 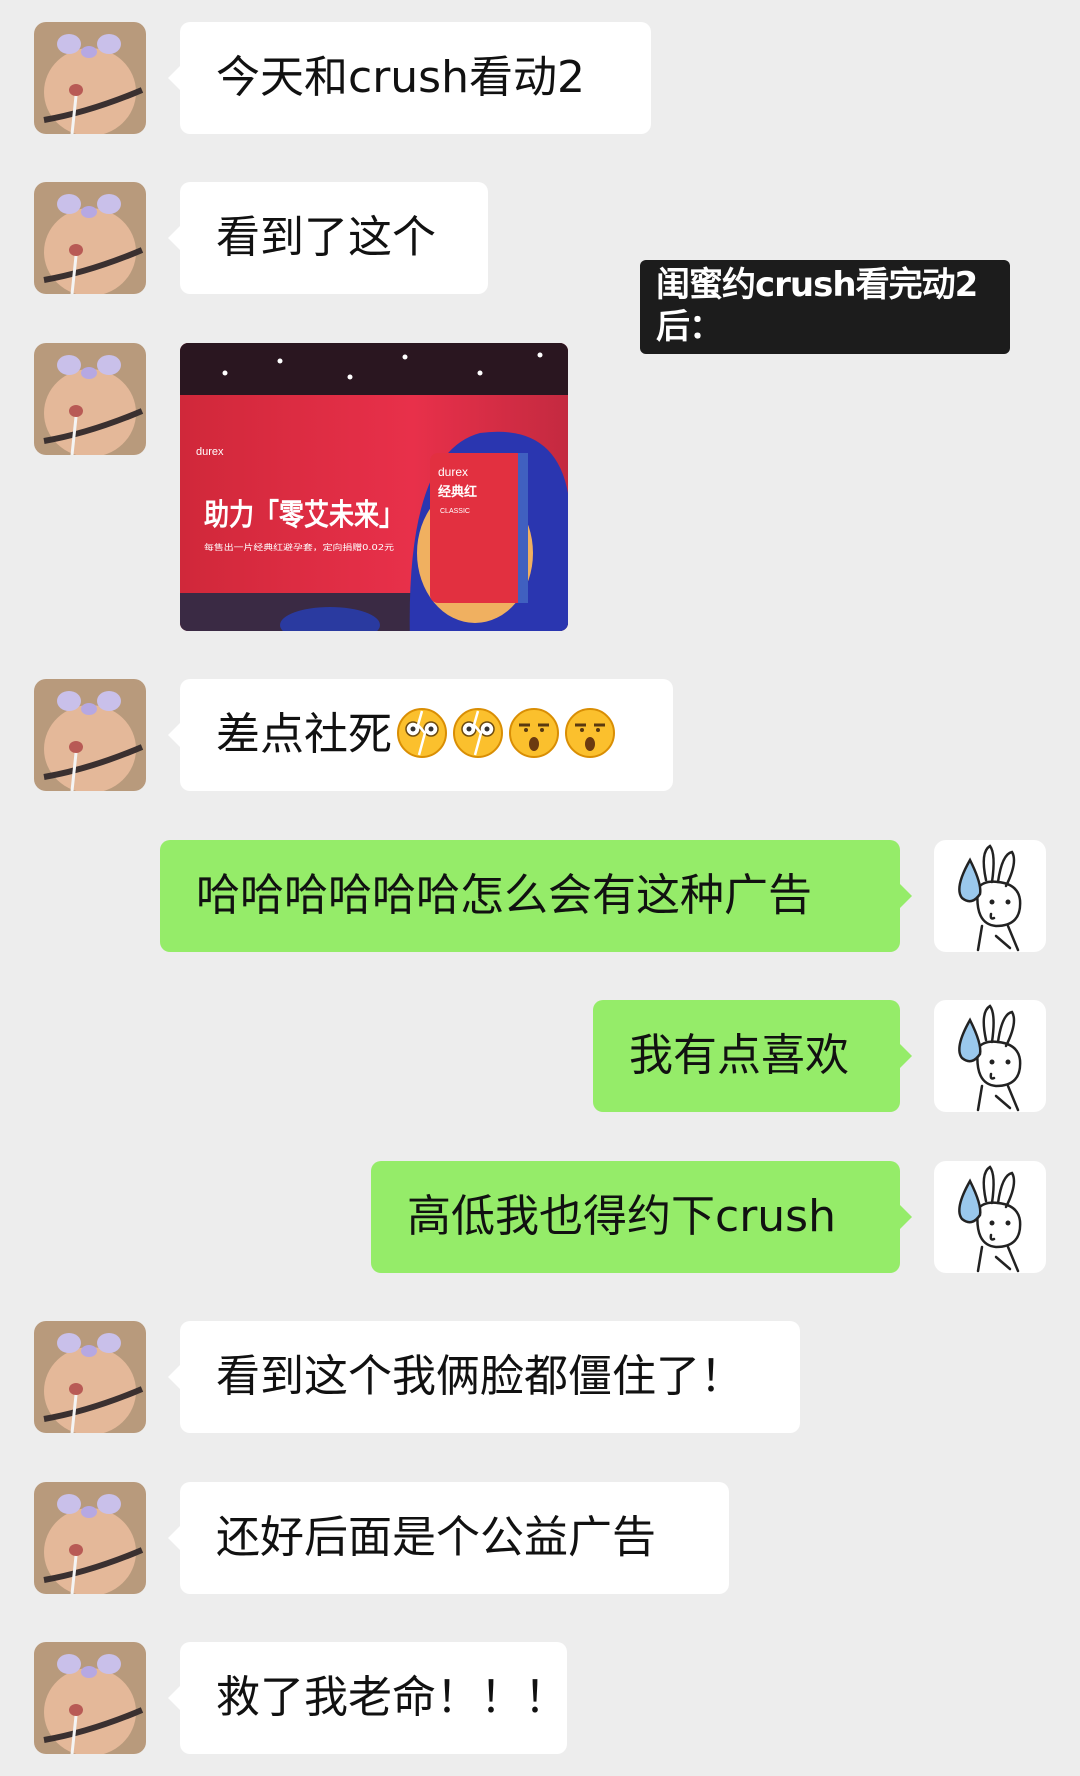 I want to click on message-bubble: 今天和crush看动2, so click(x=409, y=78).